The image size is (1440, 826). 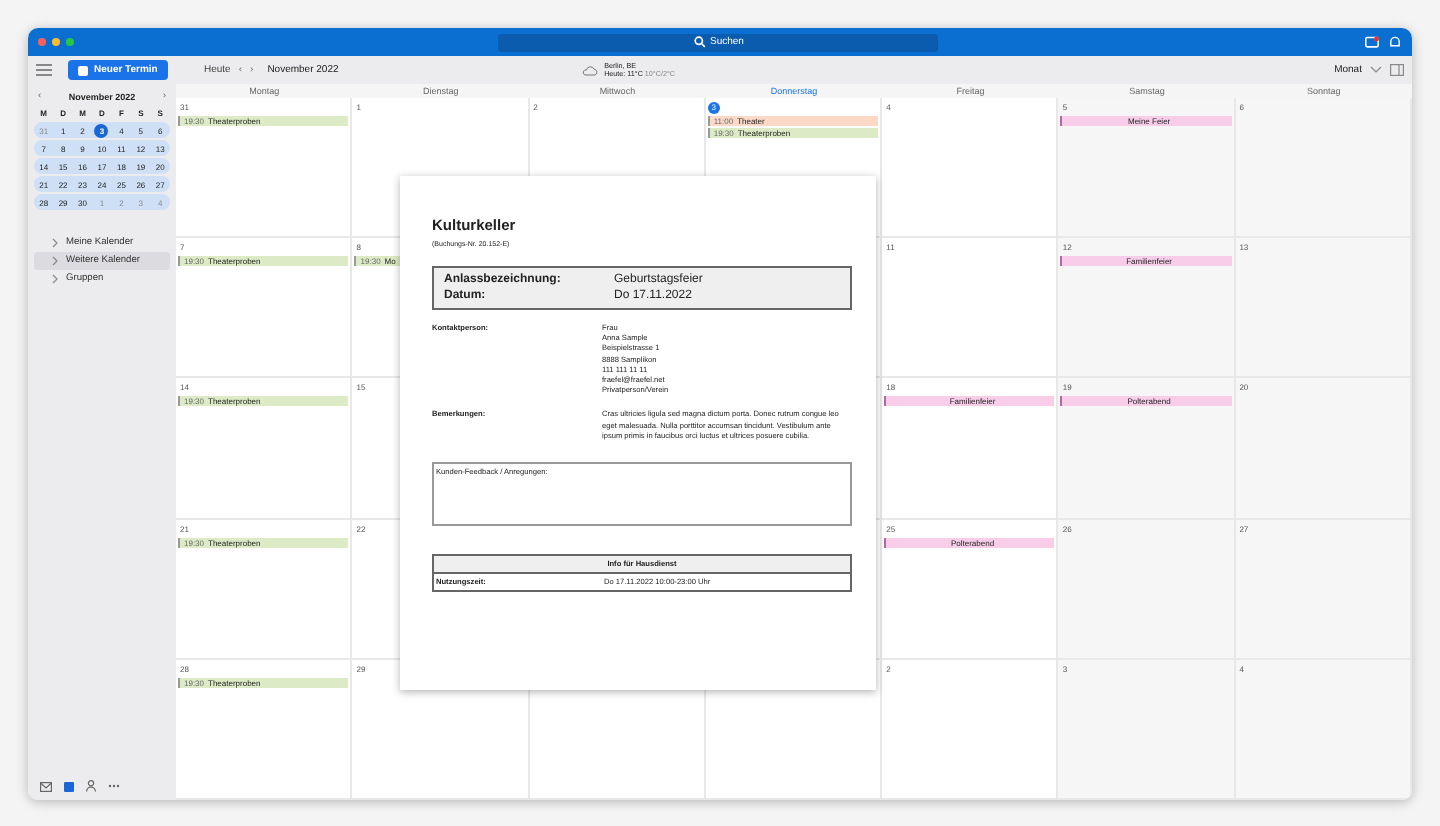 I want to click on bell-icon, so click(x=1395, y=42).